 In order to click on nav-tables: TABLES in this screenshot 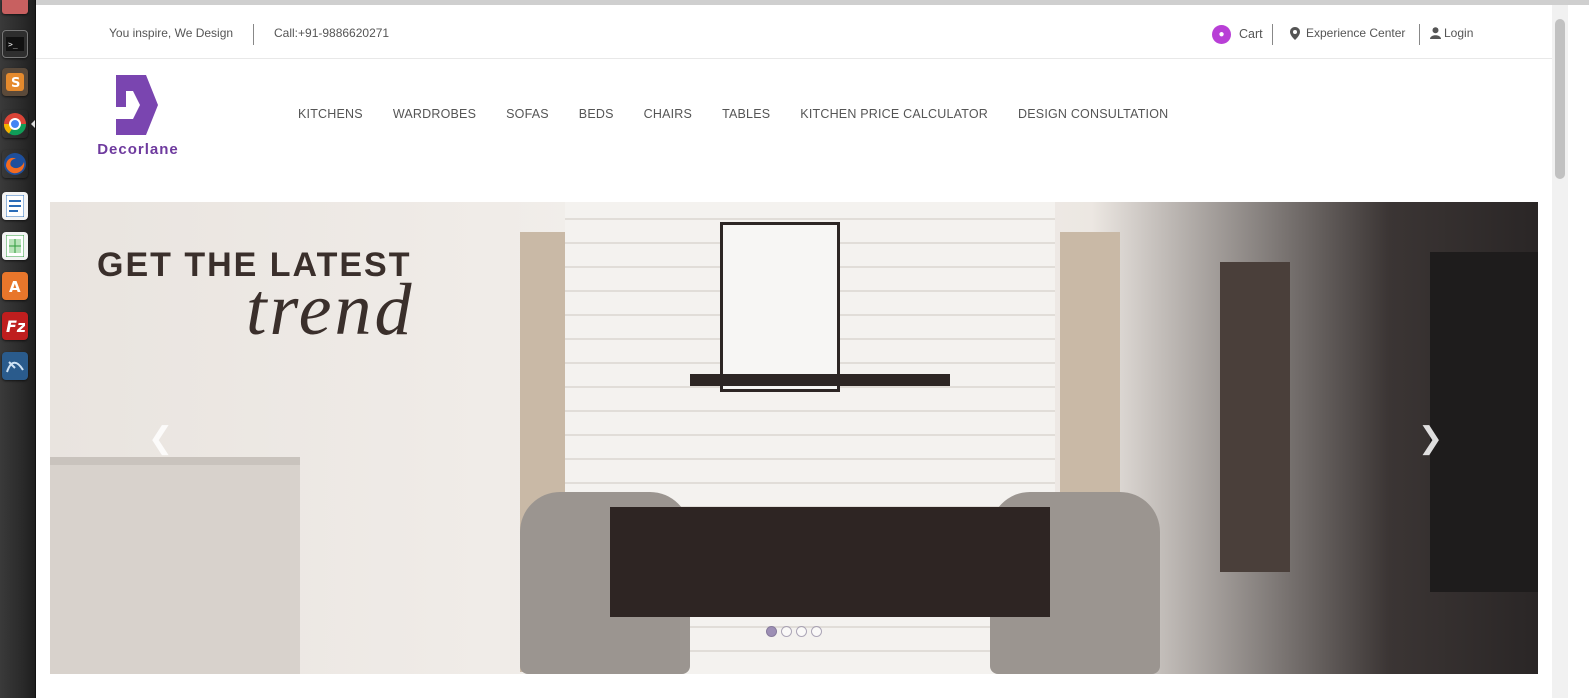, I will do `click(746, 114)`.